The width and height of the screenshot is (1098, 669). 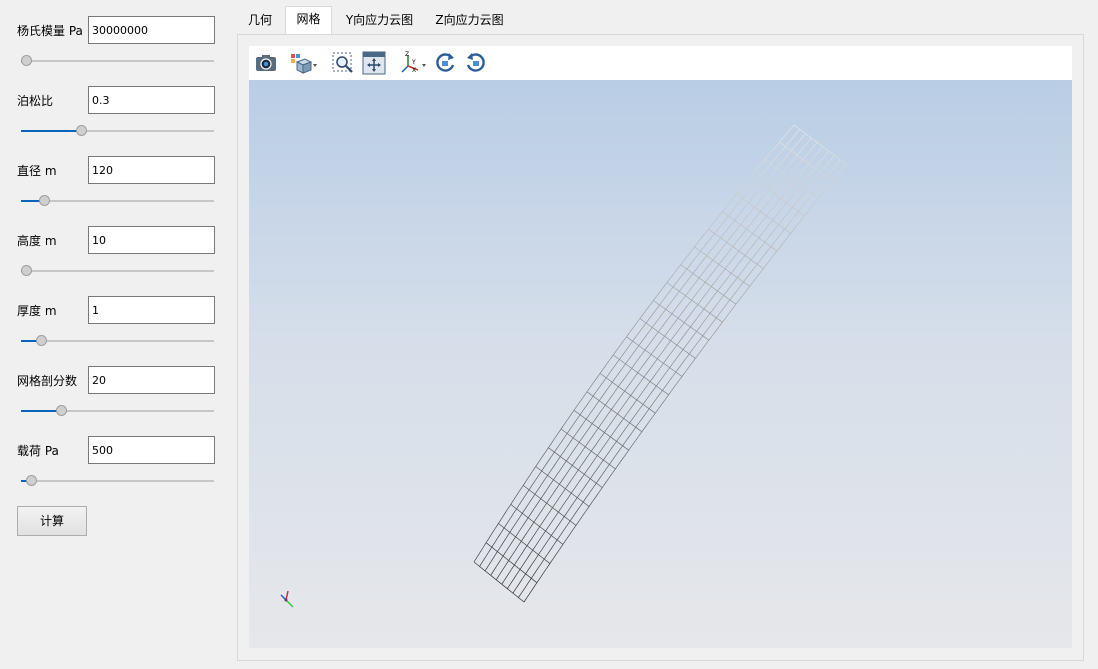 I want to click on poisson-ratio-input, so click(x=151, y=100).